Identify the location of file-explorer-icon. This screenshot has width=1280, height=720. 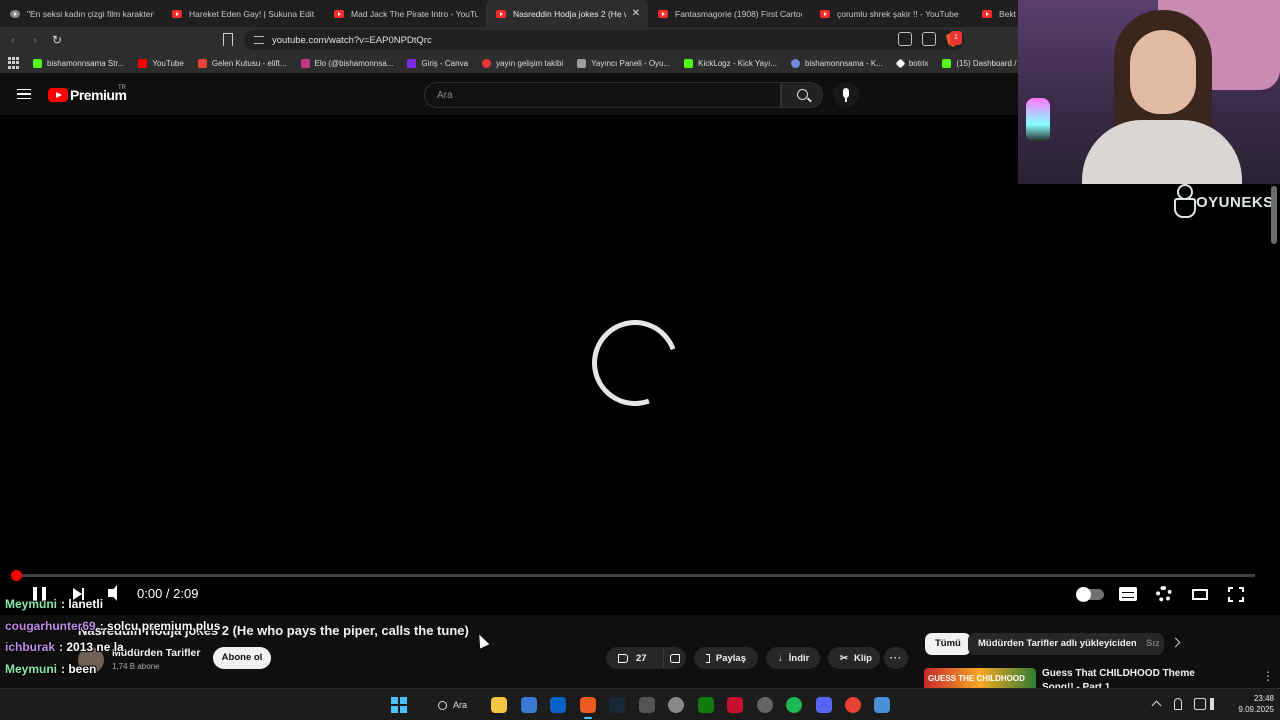
(499, 705).